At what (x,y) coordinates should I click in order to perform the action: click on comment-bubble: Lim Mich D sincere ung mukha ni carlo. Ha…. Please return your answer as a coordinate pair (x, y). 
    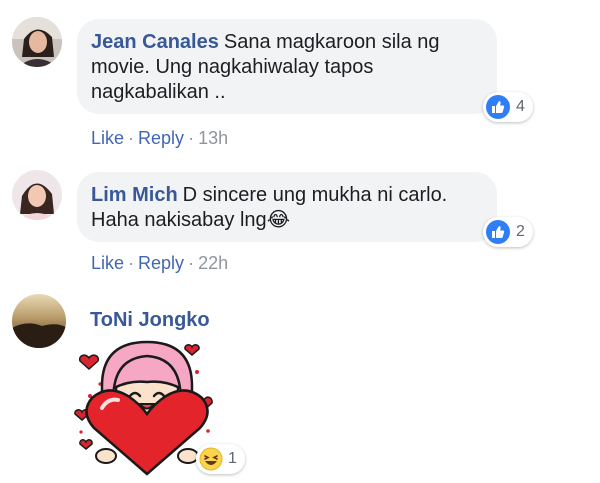
    Looking at the image, I should click on (287, 207).